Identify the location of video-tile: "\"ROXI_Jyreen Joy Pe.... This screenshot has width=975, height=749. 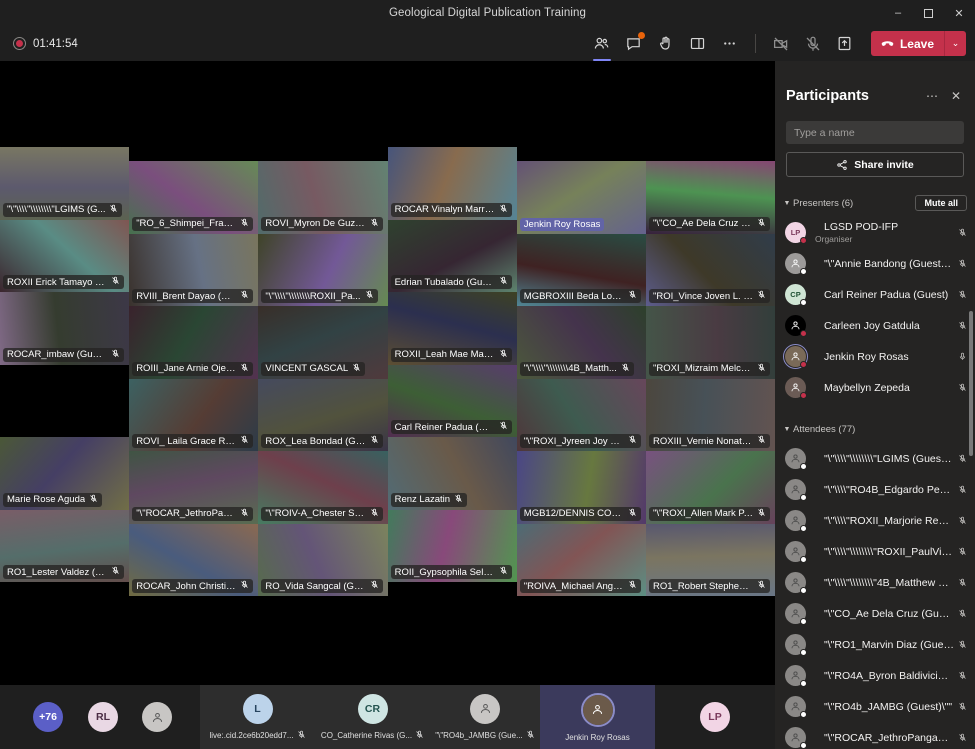
(581, 414).